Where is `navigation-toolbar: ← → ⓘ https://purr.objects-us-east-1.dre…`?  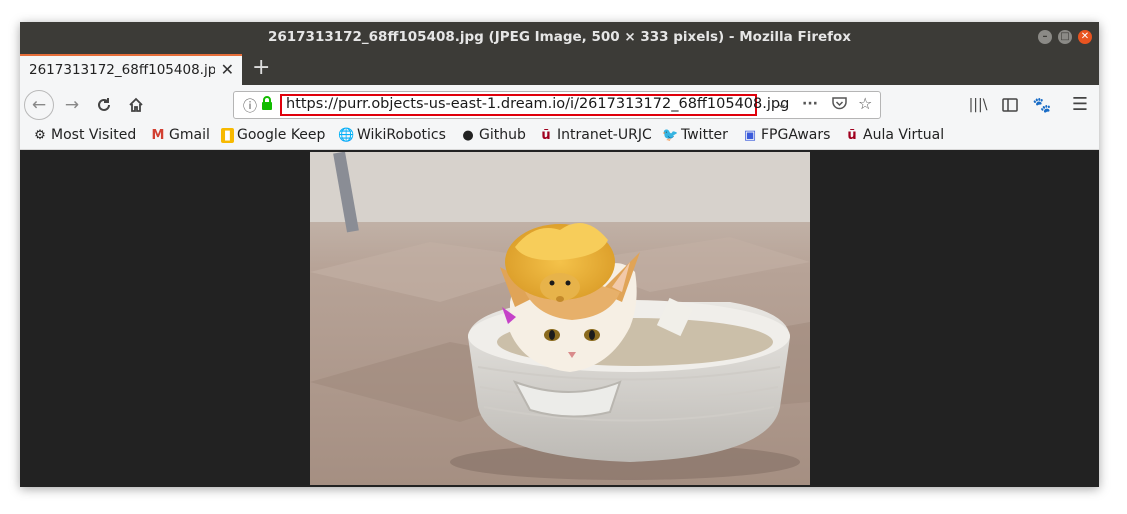 navigation-toolbar: ← → ⓘ https://purr.objects-us-east-1.dre… is located at coordinates (559, 105).